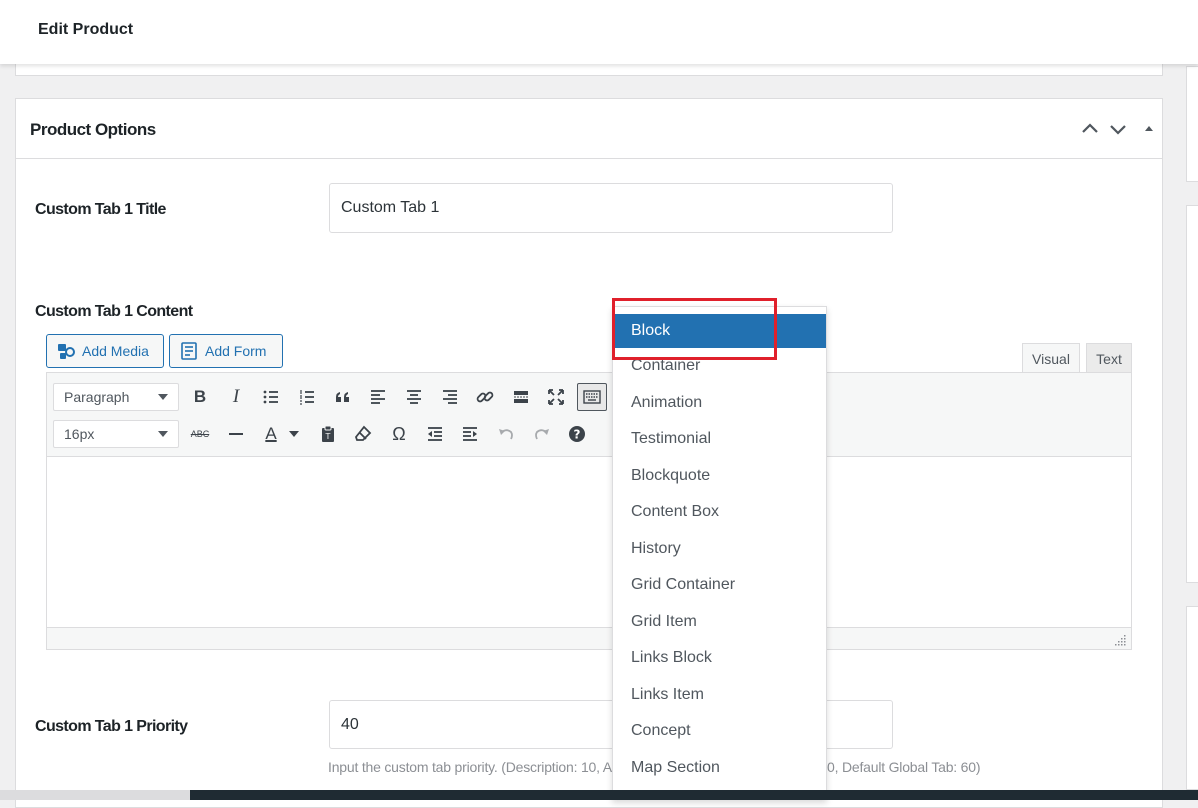 The image size is (1198, 808). I want to click on align-left-icon, so click(378, 397).